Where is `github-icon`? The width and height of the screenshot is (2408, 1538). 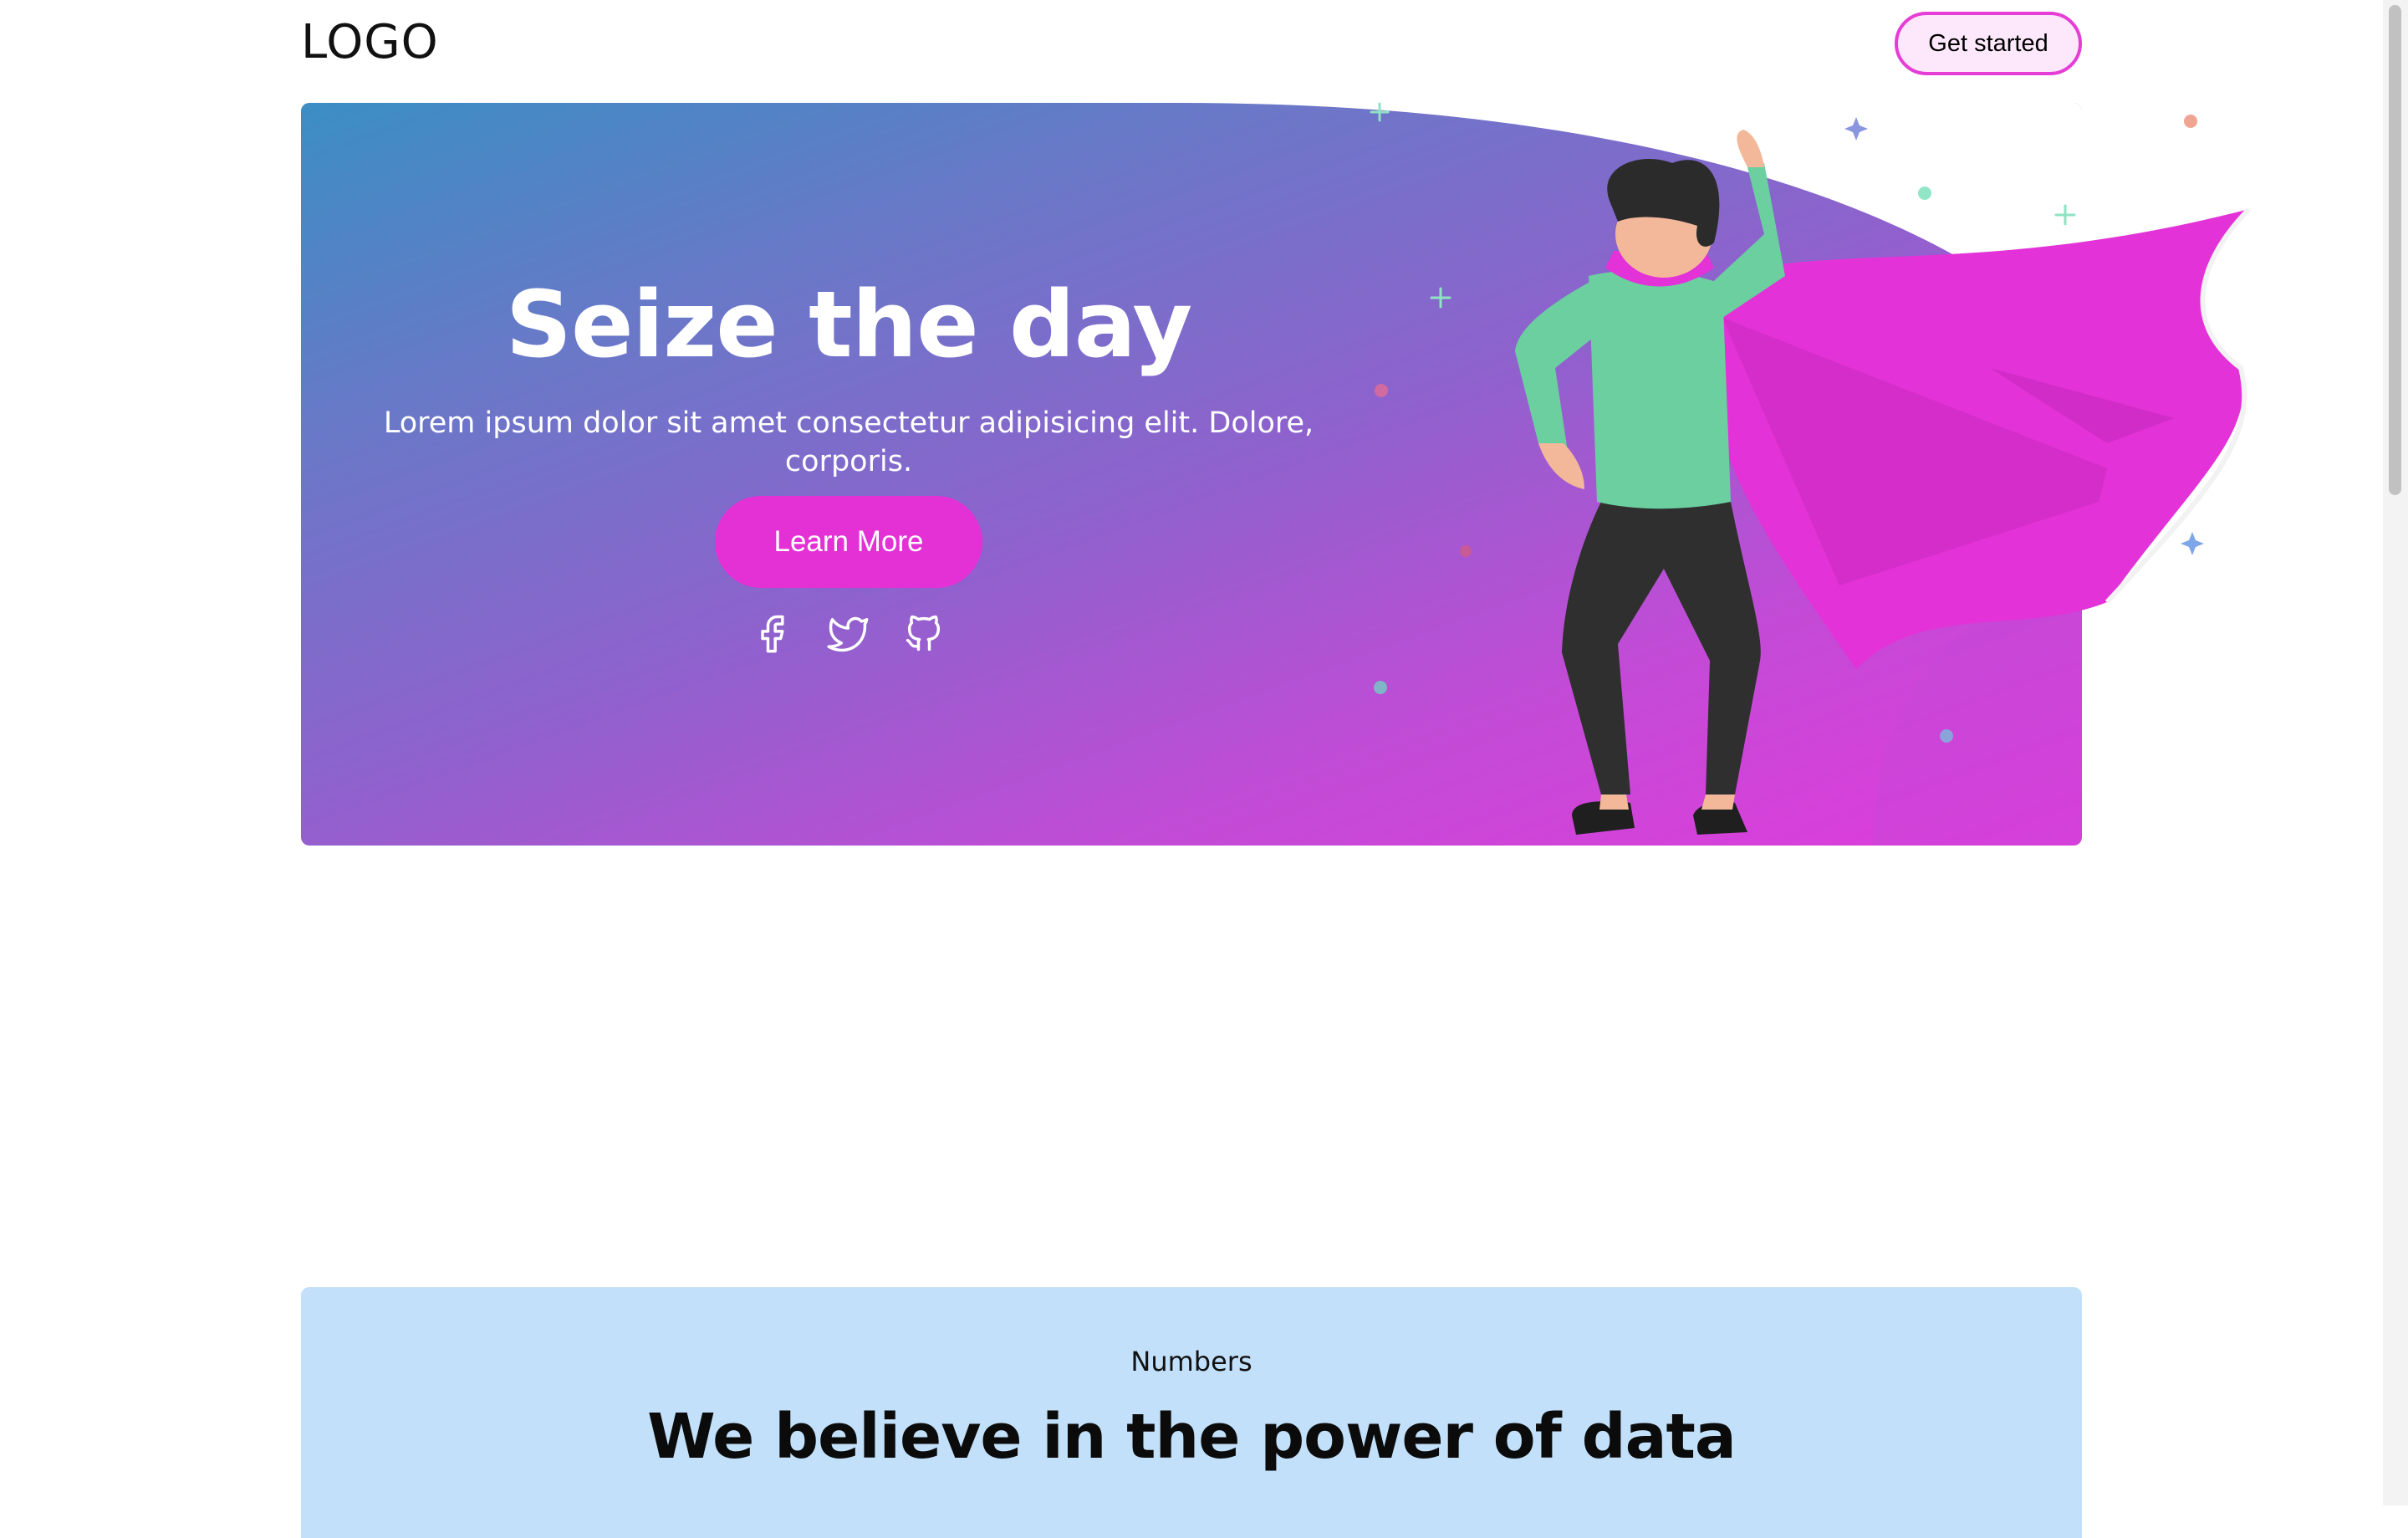 github-icon is located at coordinates (924, 633).